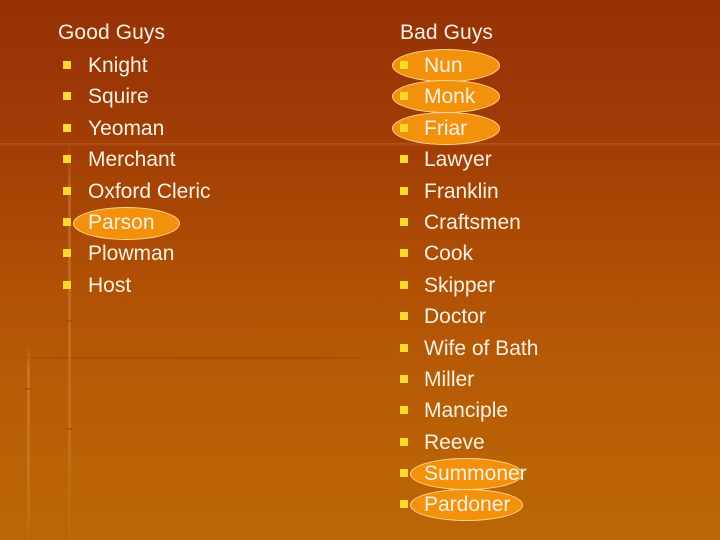 The height and width of the screenshot is (540, 720). Describe the element at coordinates (449, 254) in the screenshot. I see `list-item-label: Cook` at that location.